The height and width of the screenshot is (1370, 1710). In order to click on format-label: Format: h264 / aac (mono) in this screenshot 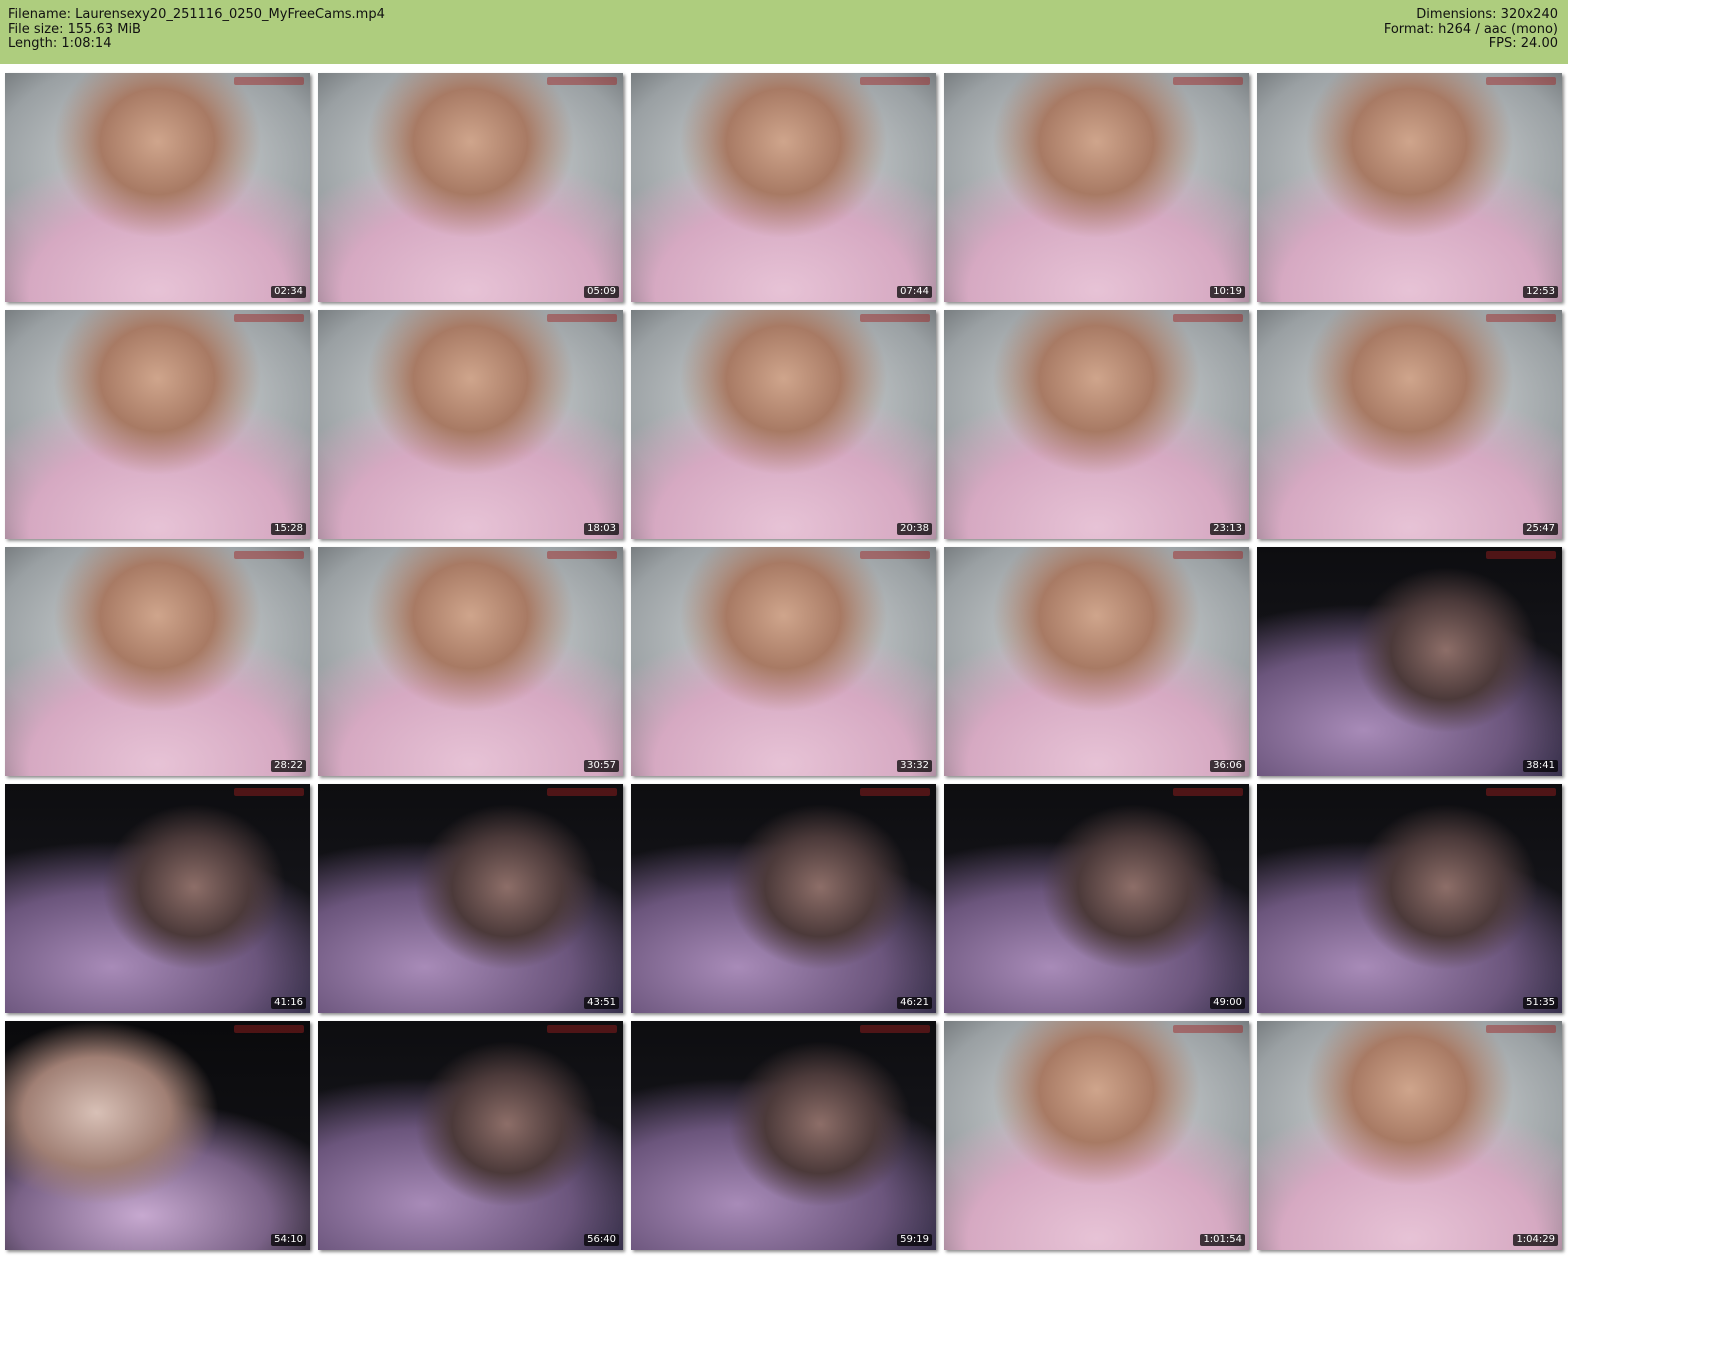, I will do `click(1470, 29)`.